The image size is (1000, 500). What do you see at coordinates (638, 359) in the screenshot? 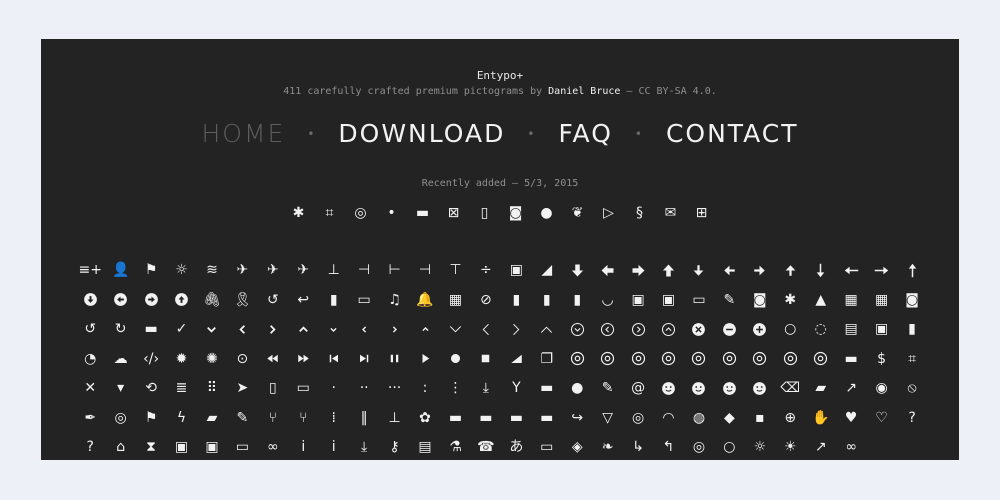
I see `creative-commons-noderivs-icon` at bounding box center [638, 359].